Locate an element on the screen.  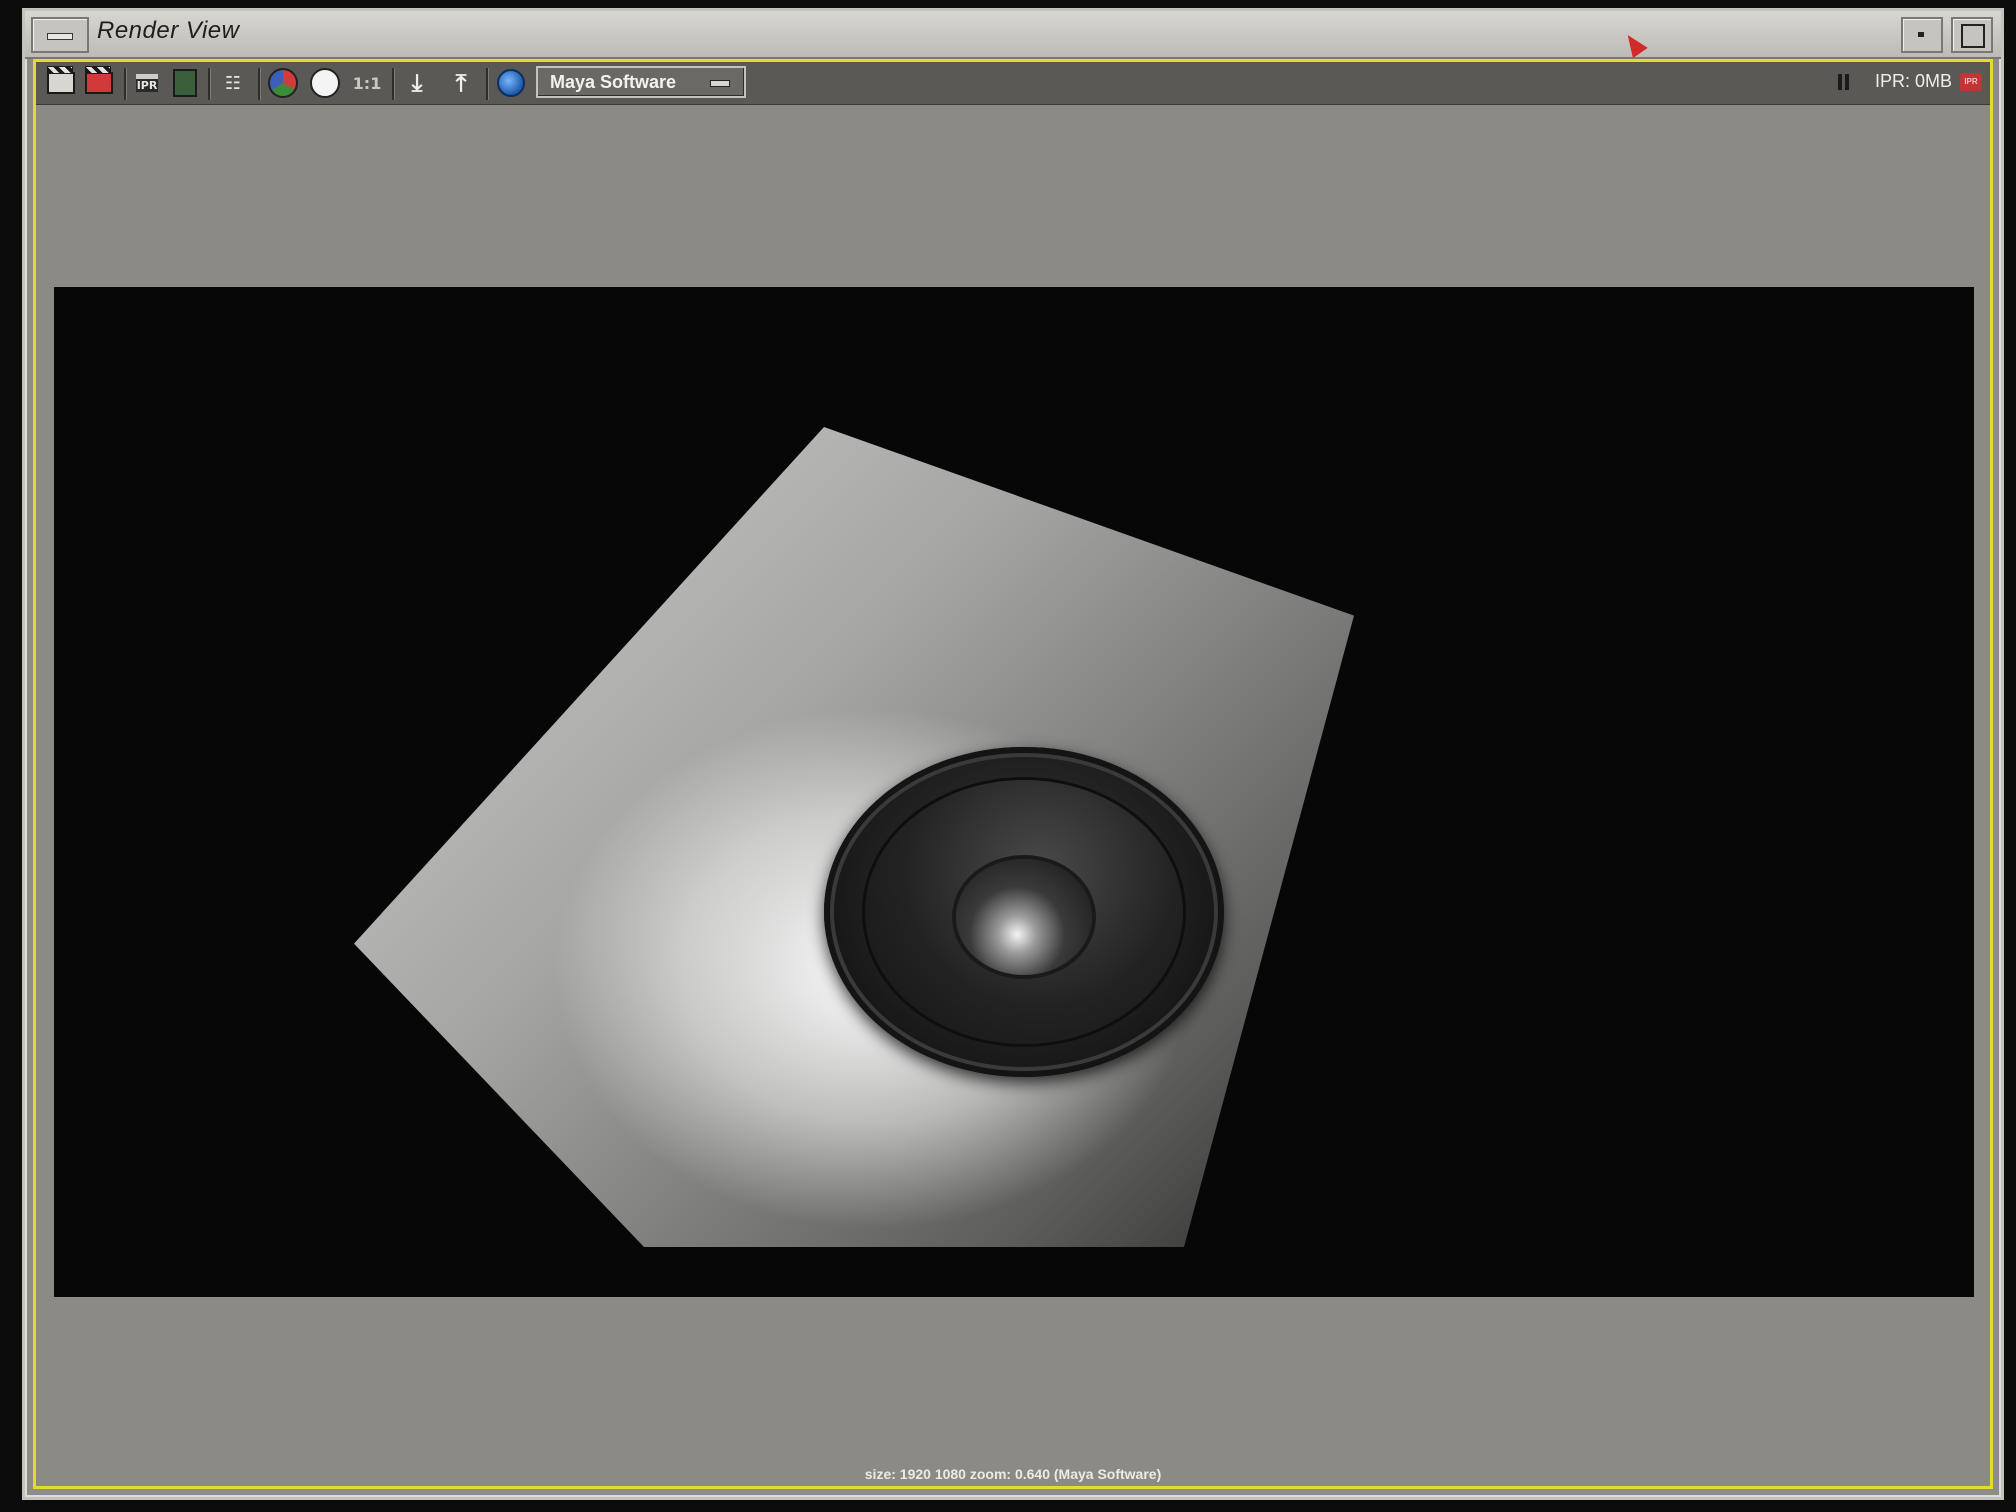
window-menu-button is located at coordinates (60, 35).